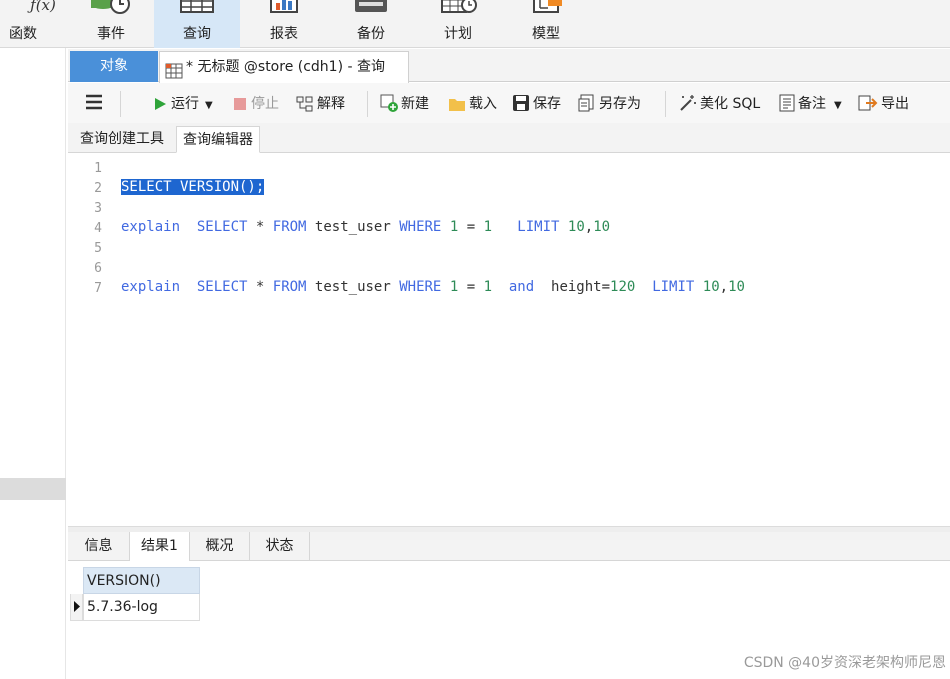 This screenshot has width=950, height=679. I want to click on watermark: CSDN @40岁资深老架构师尼恩, so click(844, 663).